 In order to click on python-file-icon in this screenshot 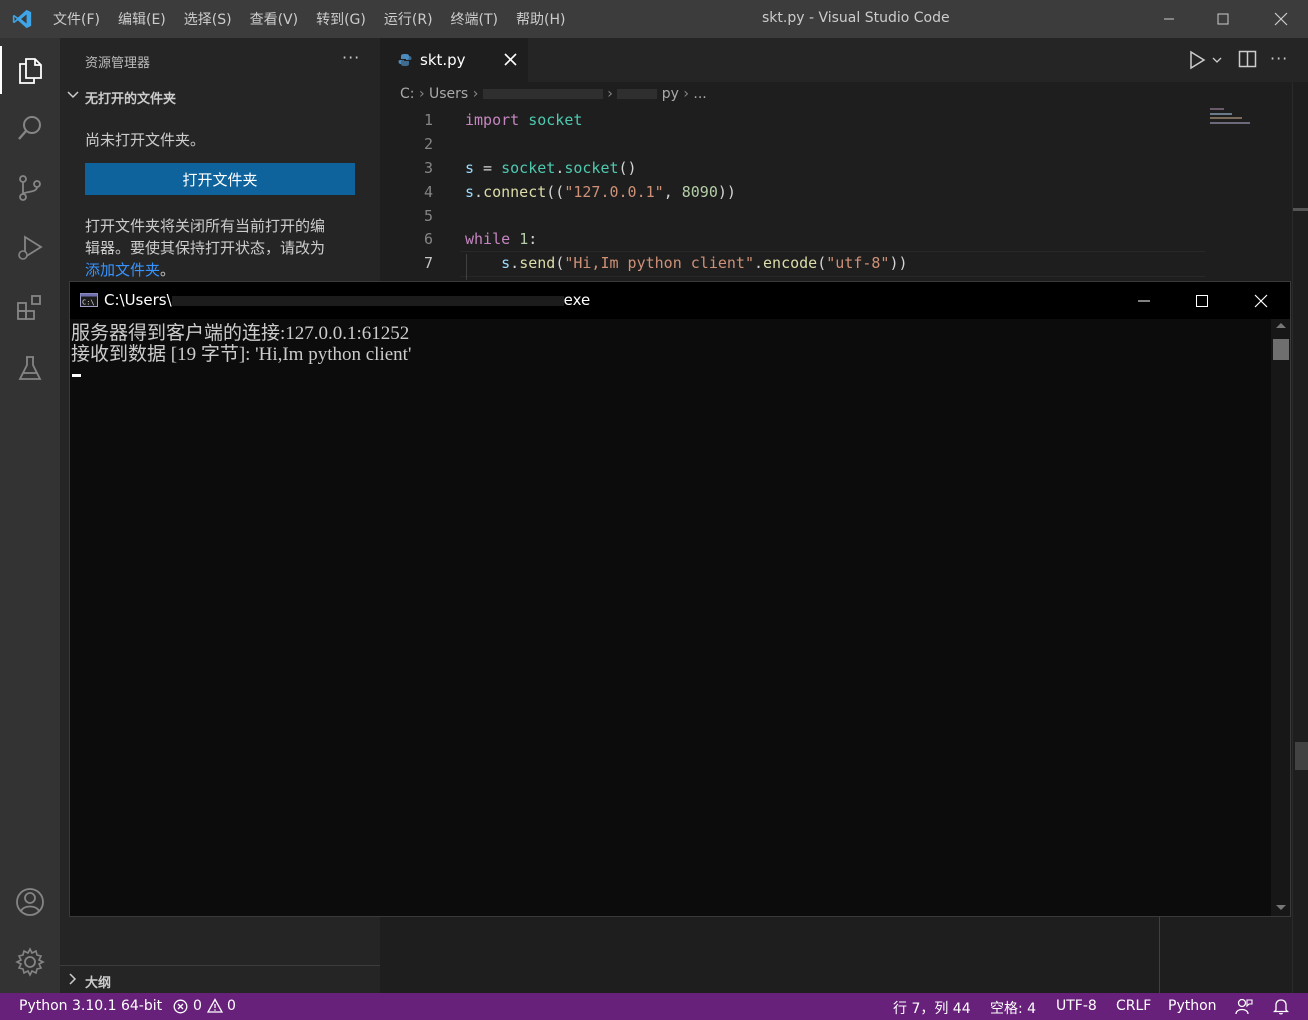, I will do `click(405, 60)`.